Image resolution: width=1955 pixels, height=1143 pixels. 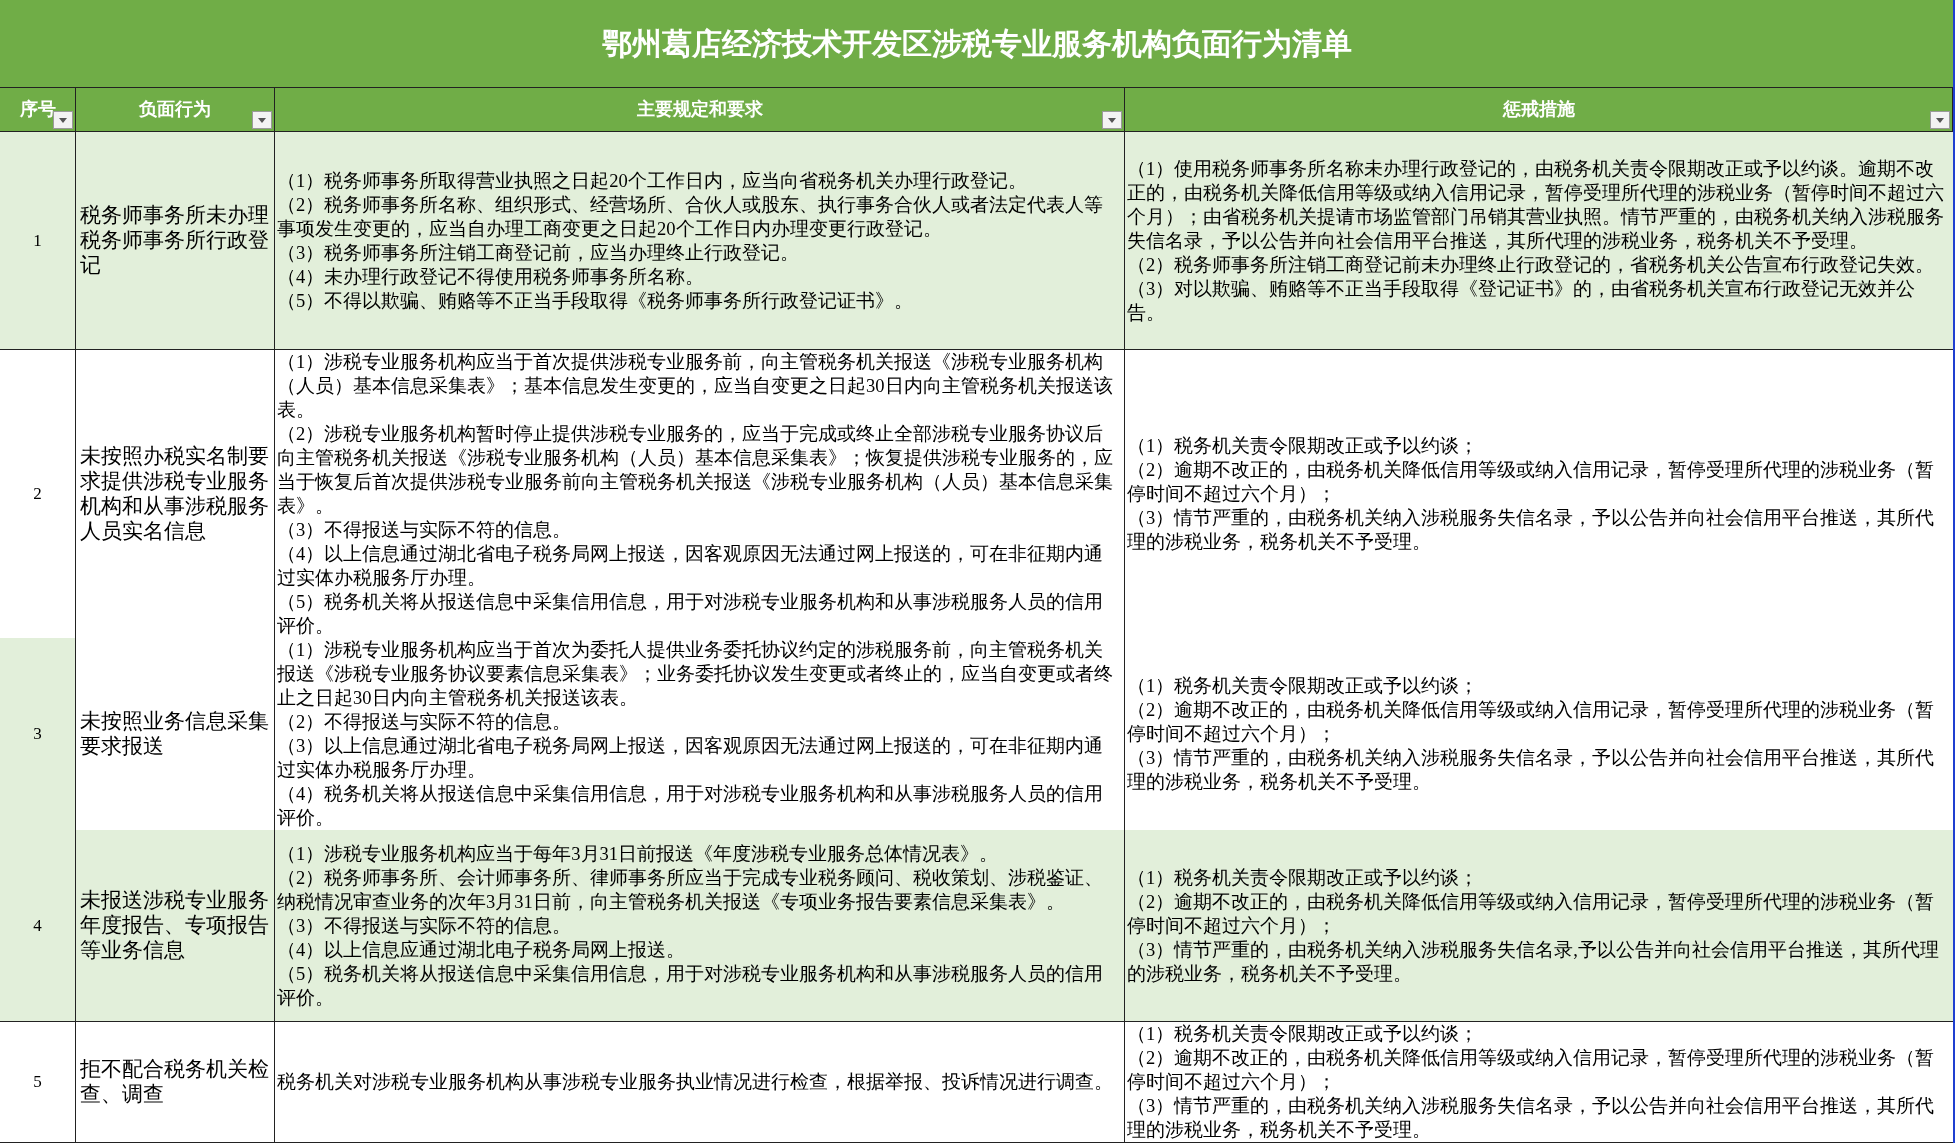 I want to click on requirement-text: （2）涉税专业服务机构暂时停止提供涉税专业服务的，应当于完成或终止全部涉税专业服务协议后向主管税务机关报送《涉税专业服务机构（人员）基本信息采集表》；恢复提供涉税专业服务的，应当于恢复后首次提供涉税专业服务前向主管税务机关报送《涉税专业服务机构（人员）基本信息采集表》。, so click(x=695, y=470).